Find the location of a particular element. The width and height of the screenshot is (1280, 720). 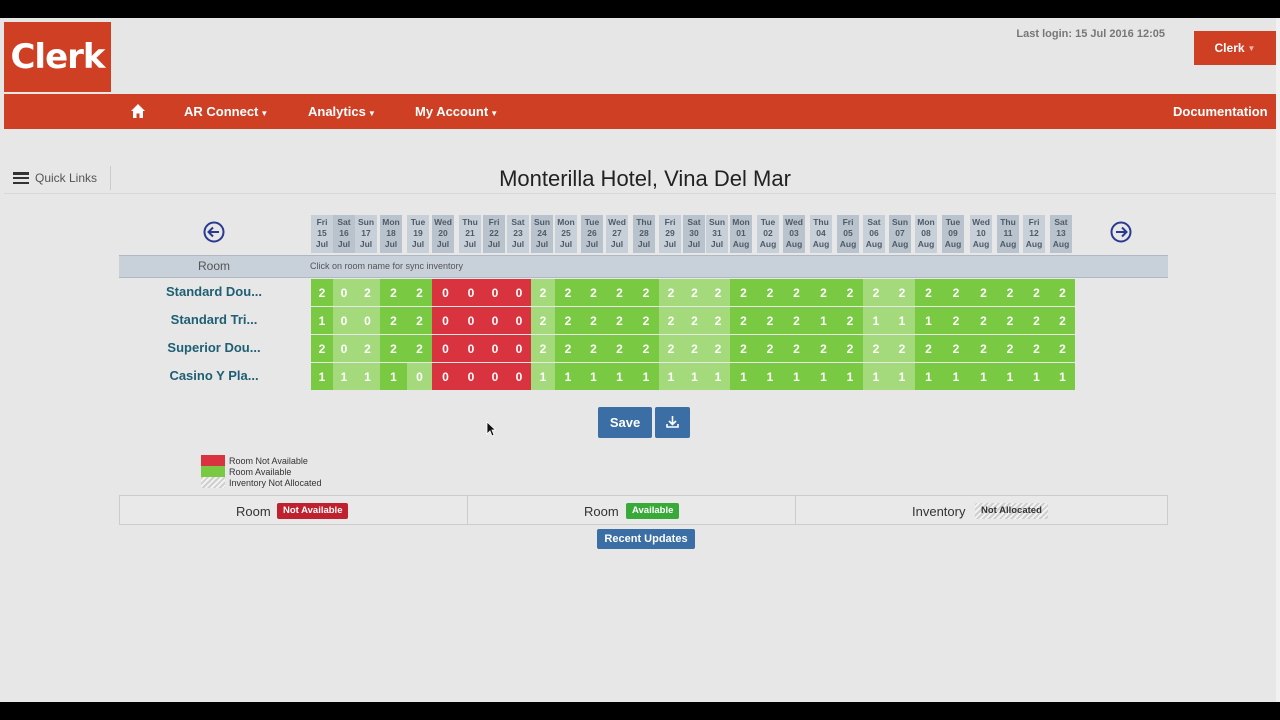

save-button: Save is located at coordinates (625, 422).